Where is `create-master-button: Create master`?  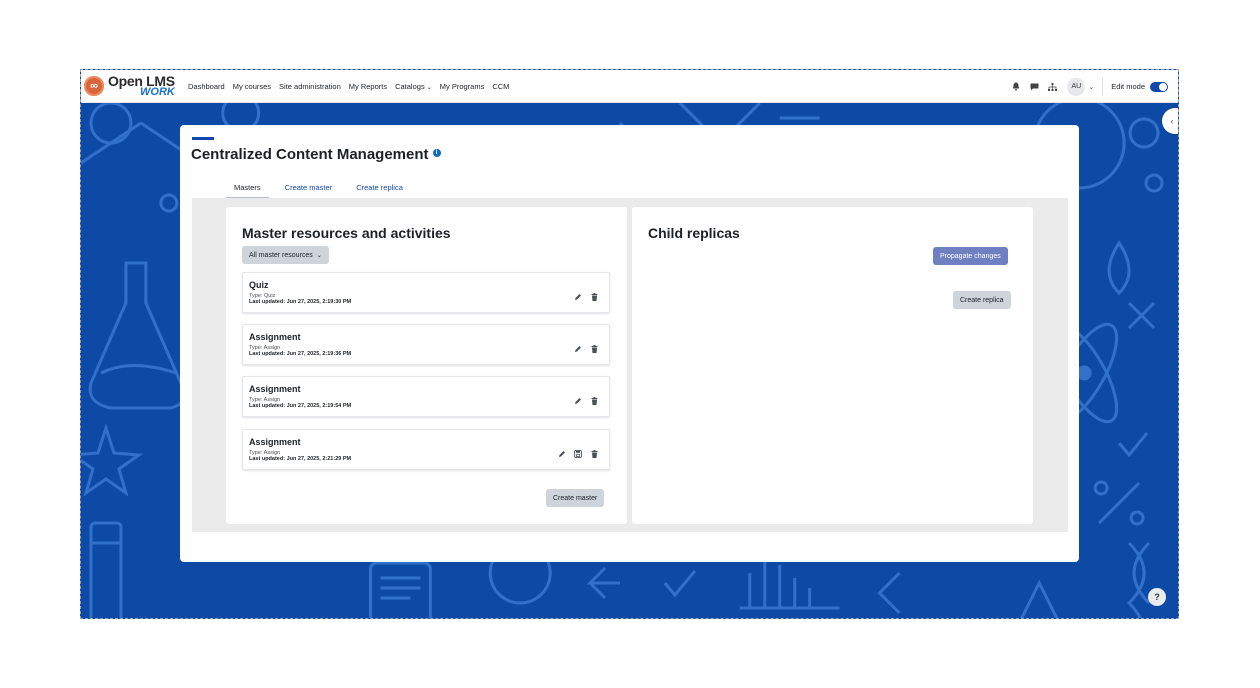
create-master-button: Create master is located at coordinates (575, 498).